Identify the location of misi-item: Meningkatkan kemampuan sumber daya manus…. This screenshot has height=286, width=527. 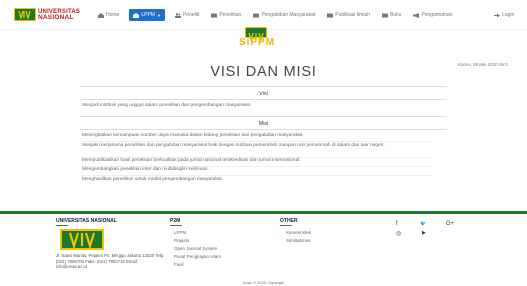
(193, 135).